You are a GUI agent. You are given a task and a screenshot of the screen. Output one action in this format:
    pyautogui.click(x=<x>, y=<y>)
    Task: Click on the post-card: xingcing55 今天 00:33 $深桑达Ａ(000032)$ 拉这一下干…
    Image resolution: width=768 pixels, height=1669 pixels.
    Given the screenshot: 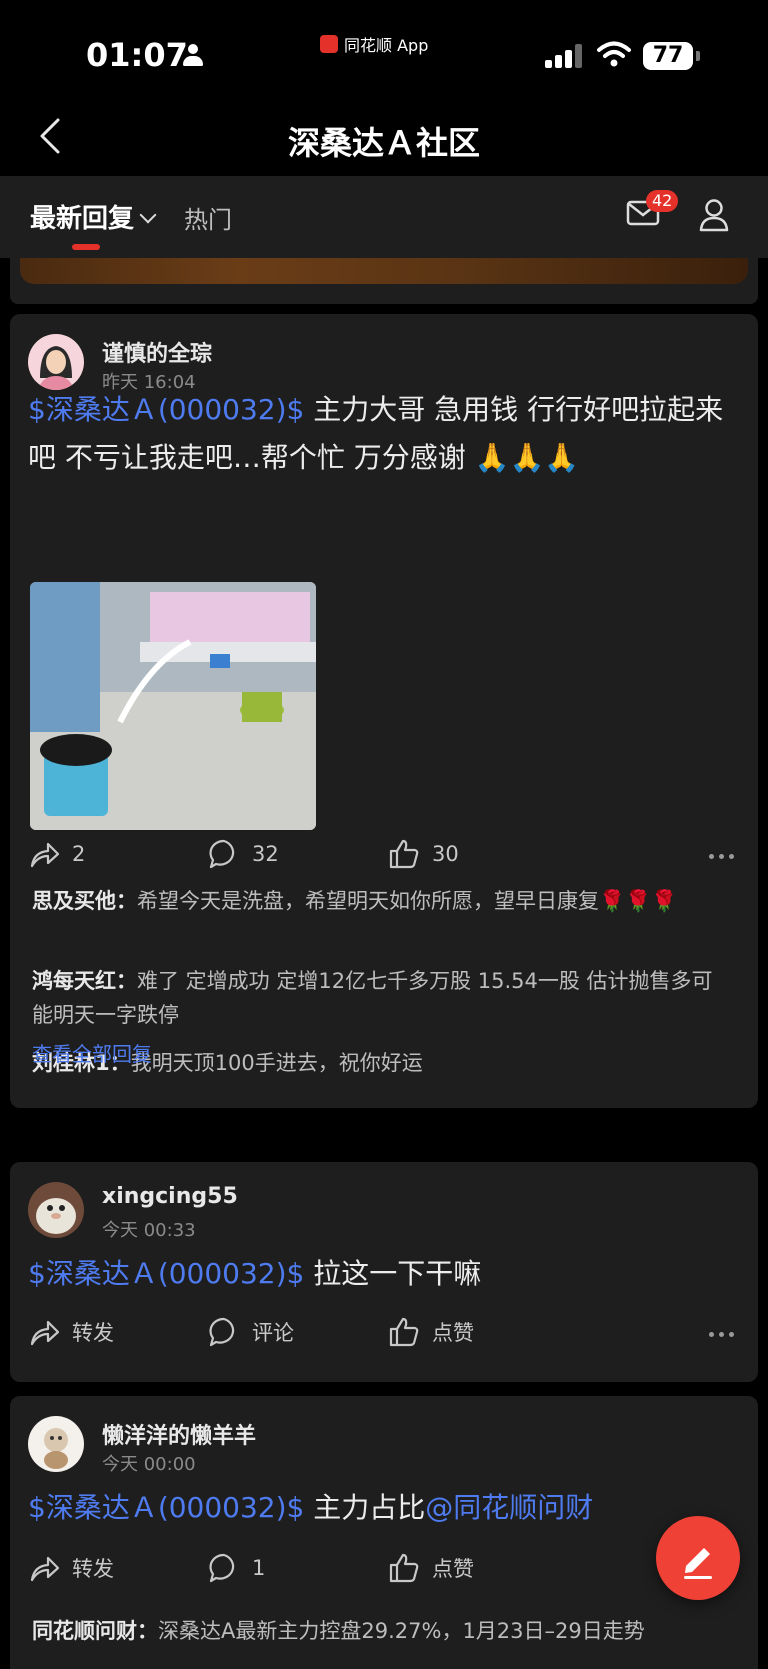 What is the action you would take?
    pyautogui.click(x=384, y=1272)
    